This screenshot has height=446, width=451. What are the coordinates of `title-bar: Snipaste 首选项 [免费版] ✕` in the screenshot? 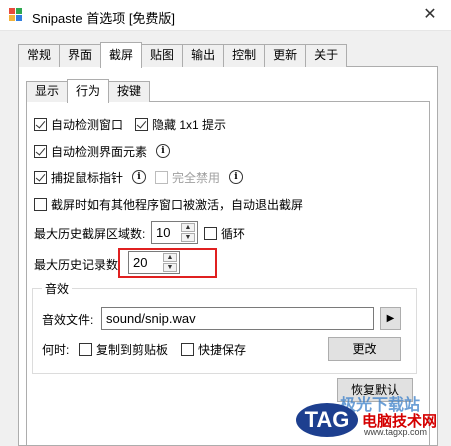 It's located at (225, 15).